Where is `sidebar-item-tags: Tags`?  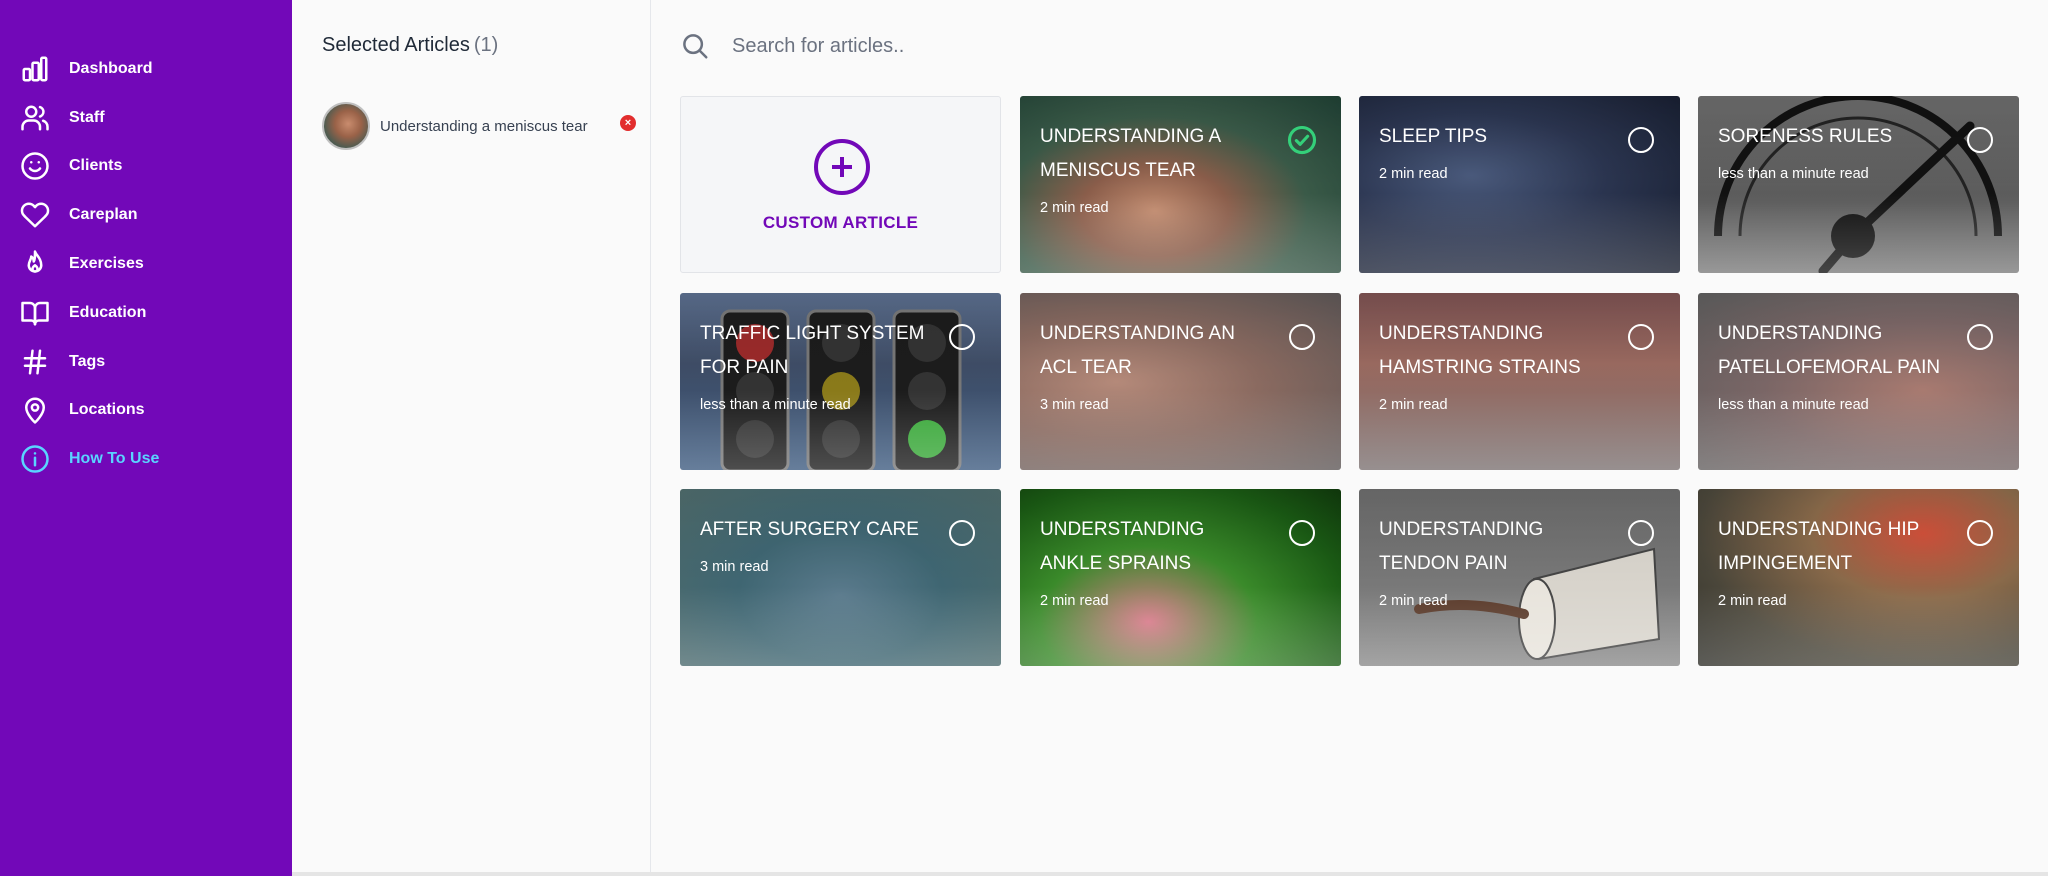 sidebar-item-tags: Tags is located at coordinates (62, 362).